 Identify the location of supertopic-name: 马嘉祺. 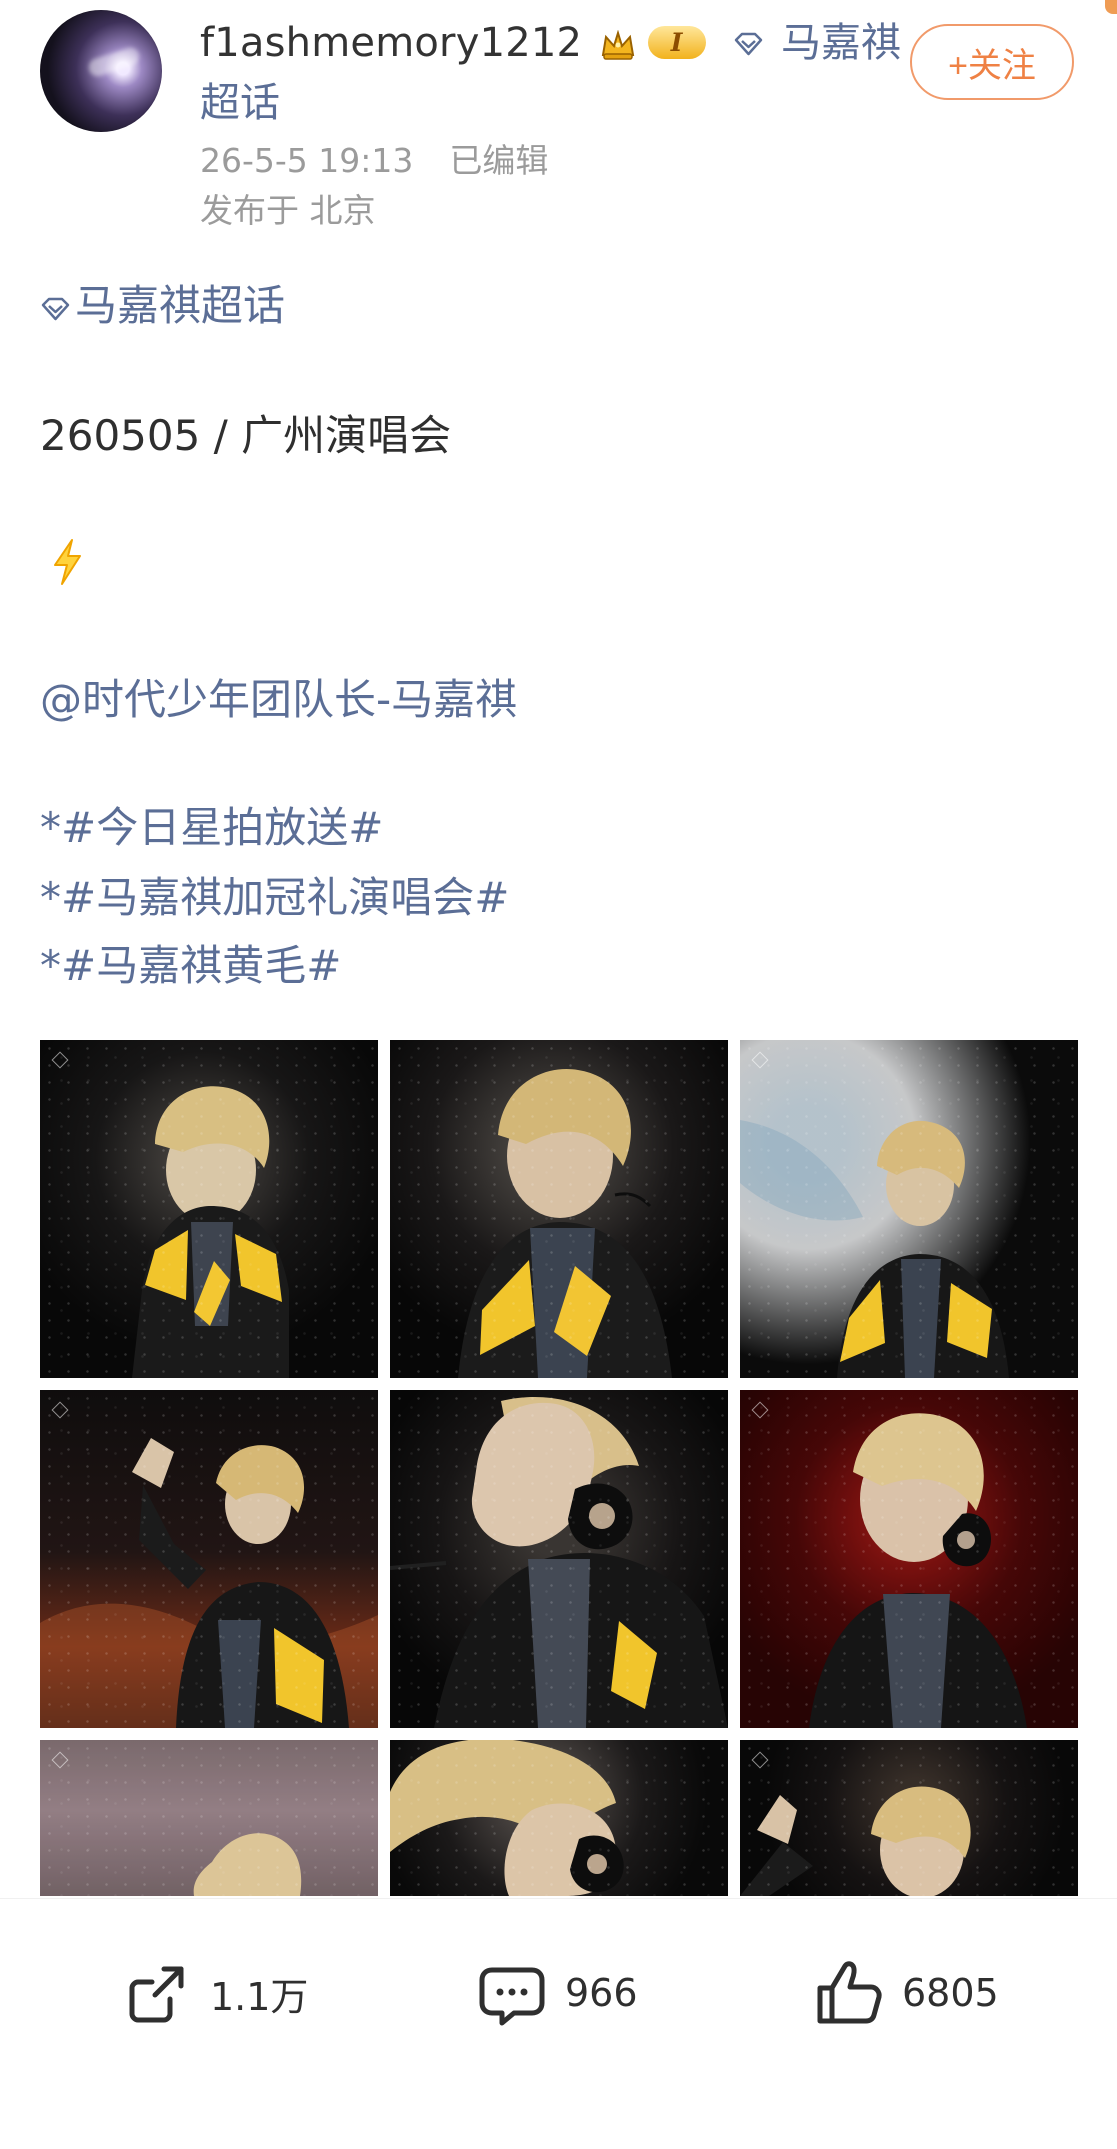
(841, 43).